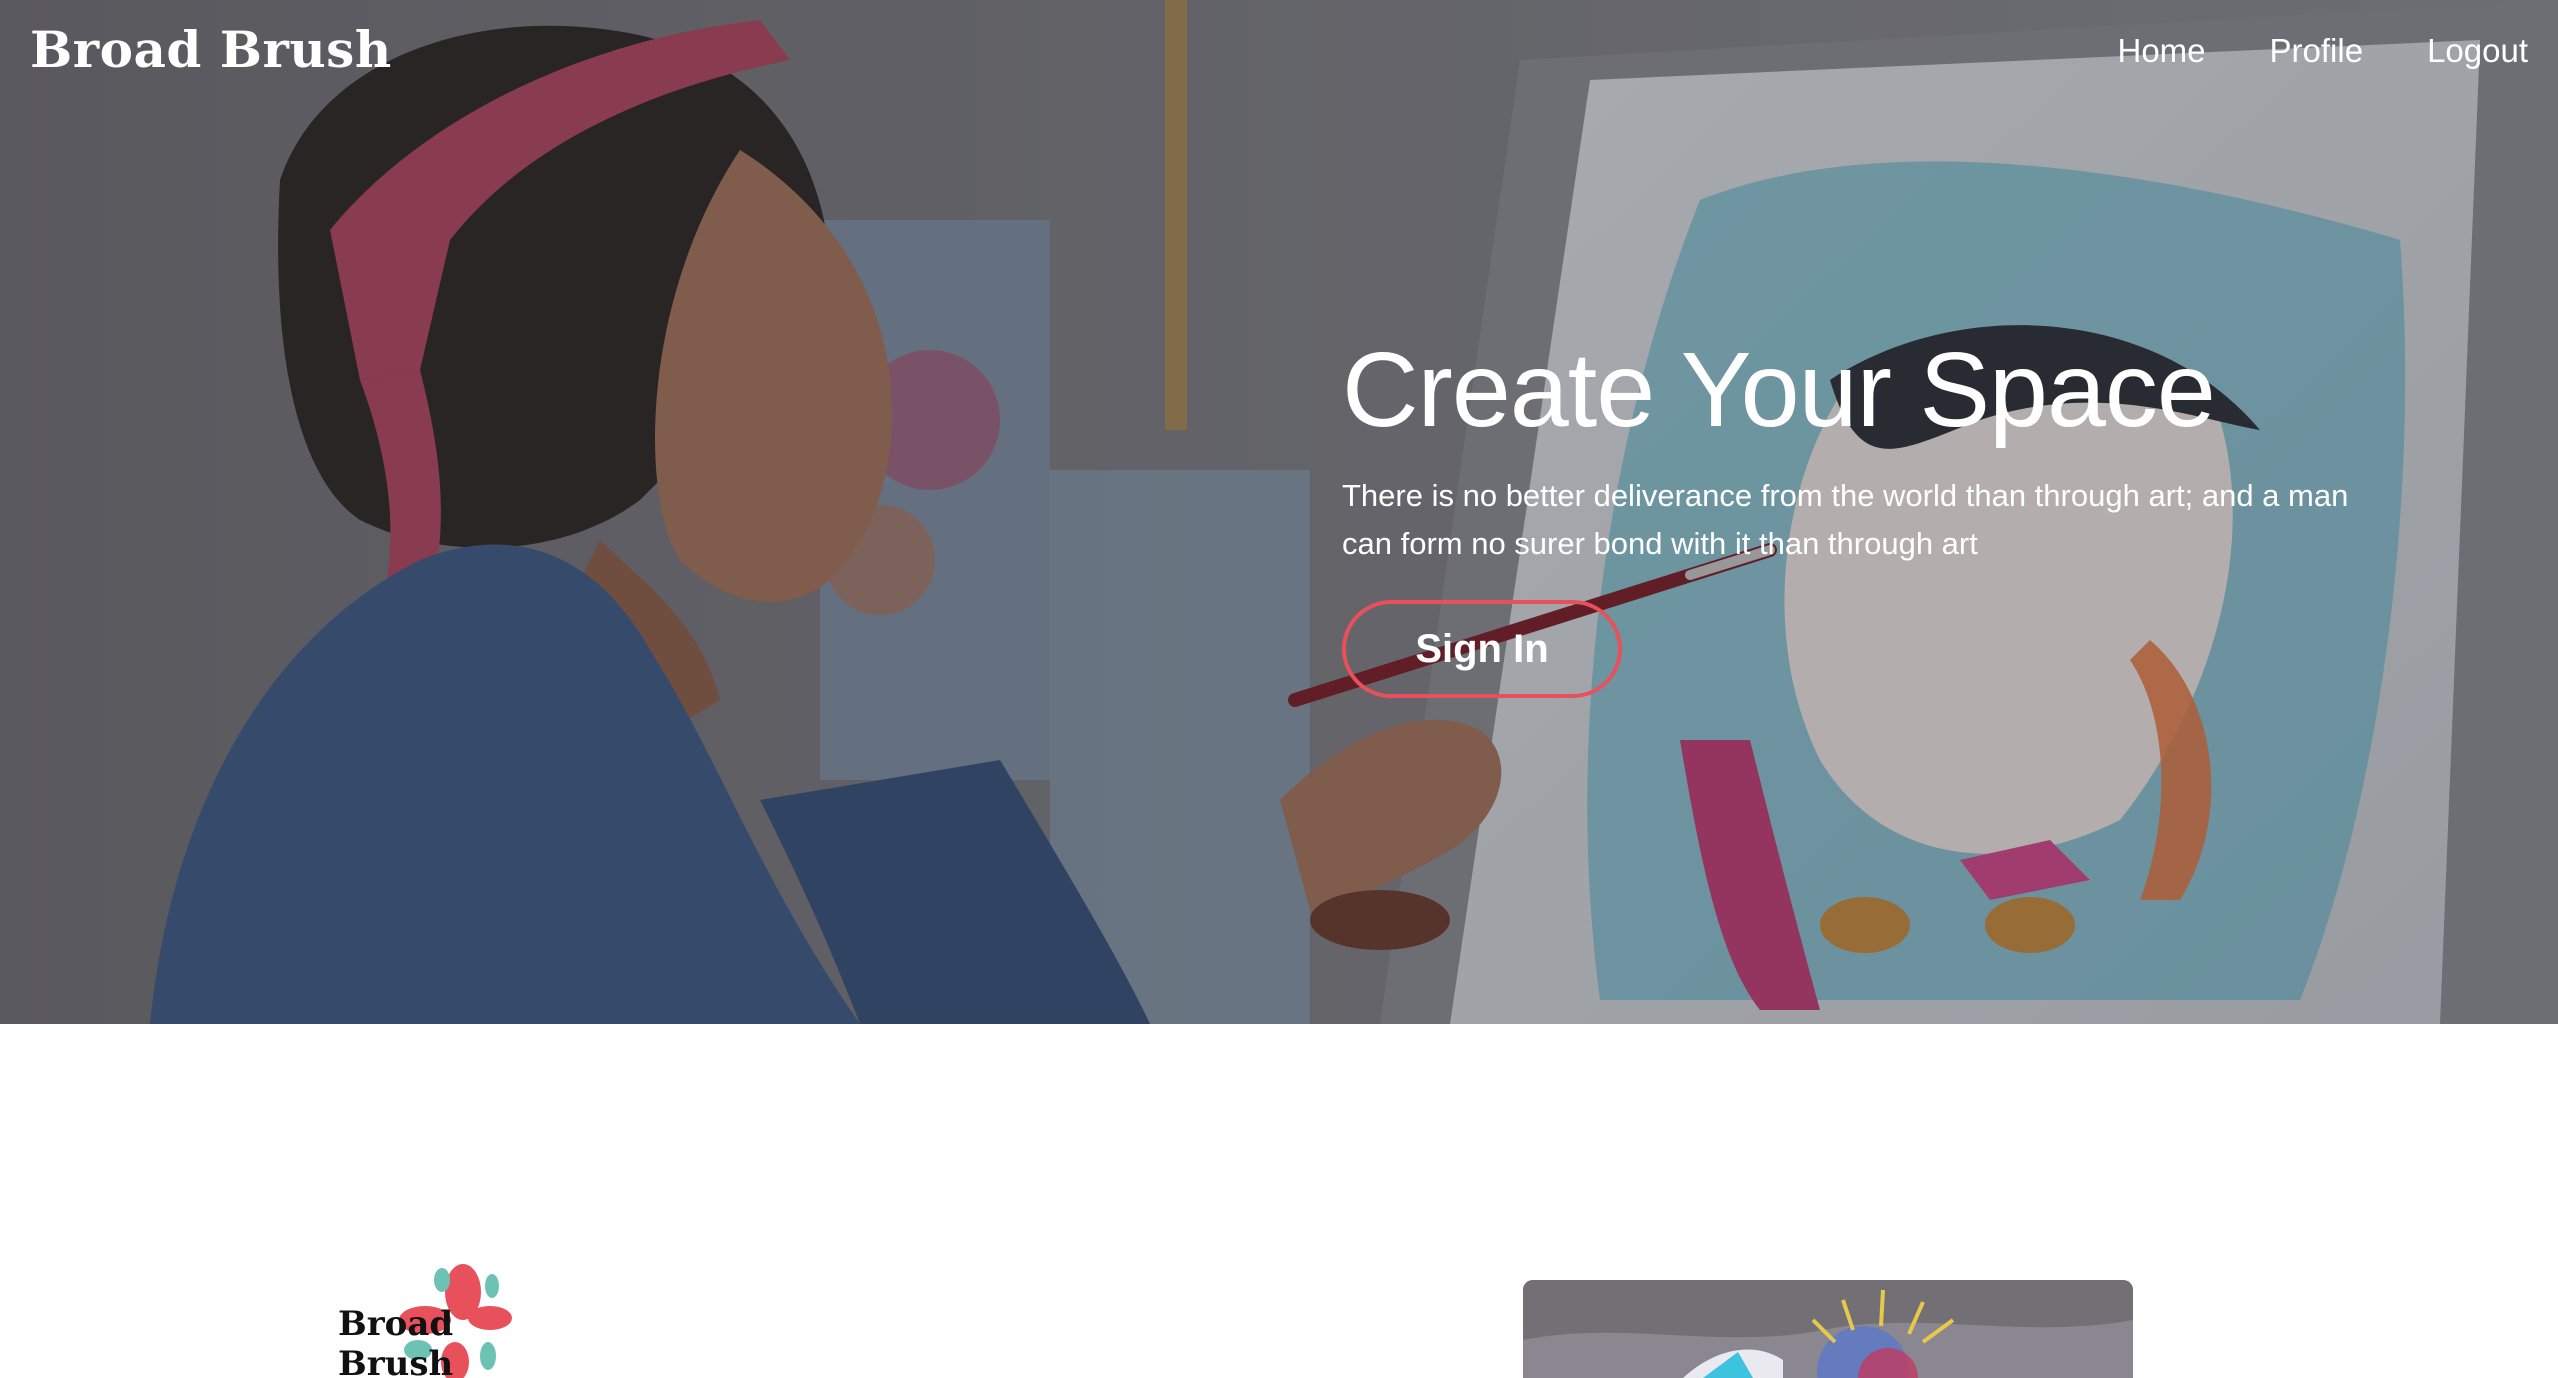  Describe the element at coordinates (2317, 51) in the screenshot. I see `nav-link-profile: Profile` at that location.